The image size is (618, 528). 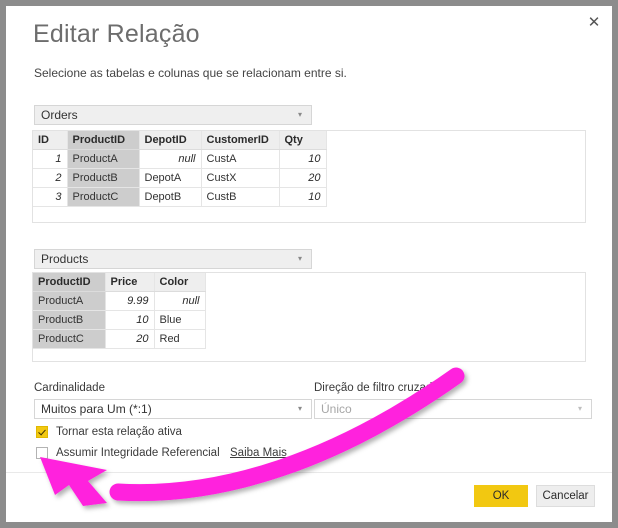 I want to click on table-two-cell: null, so click(x=180, y=301).